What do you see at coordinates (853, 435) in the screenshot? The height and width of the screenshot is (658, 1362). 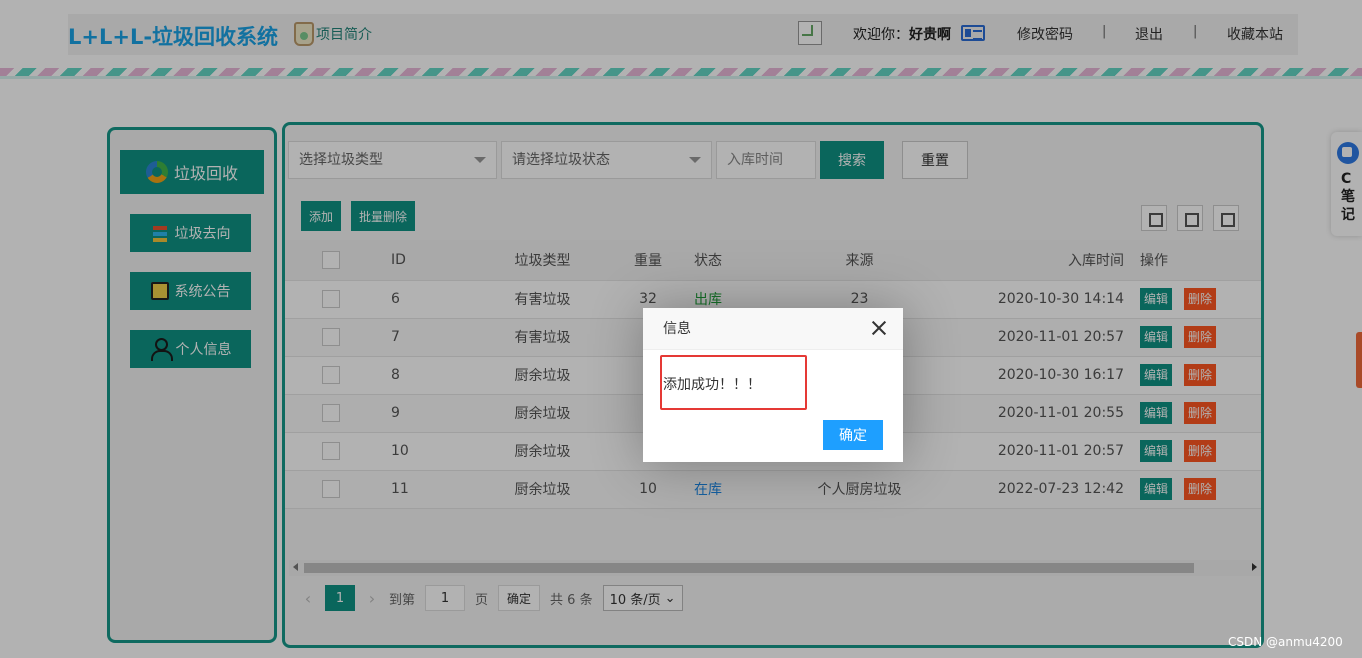 I see `dialog-ok-button: 确定` at bounding box center [853, 435].